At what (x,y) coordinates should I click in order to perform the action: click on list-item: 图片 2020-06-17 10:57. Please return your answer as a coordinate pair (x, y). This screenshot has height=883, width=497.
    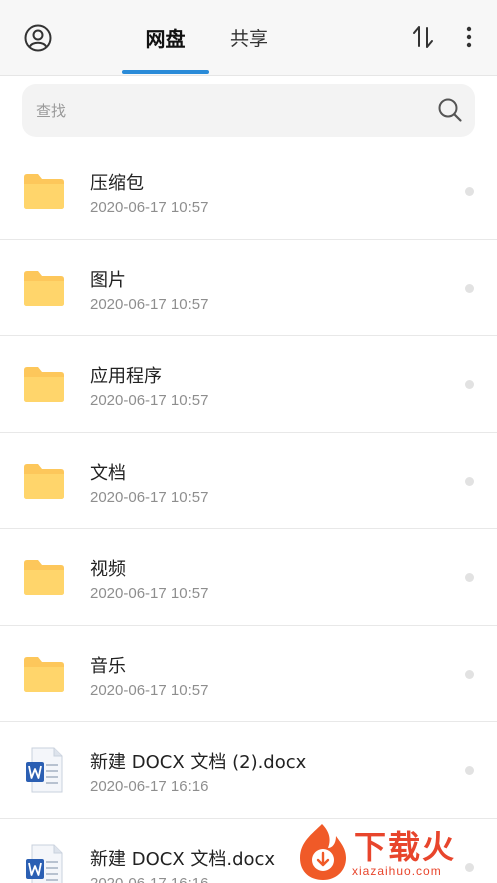
    Looking at the image, I should click on (248, 288).